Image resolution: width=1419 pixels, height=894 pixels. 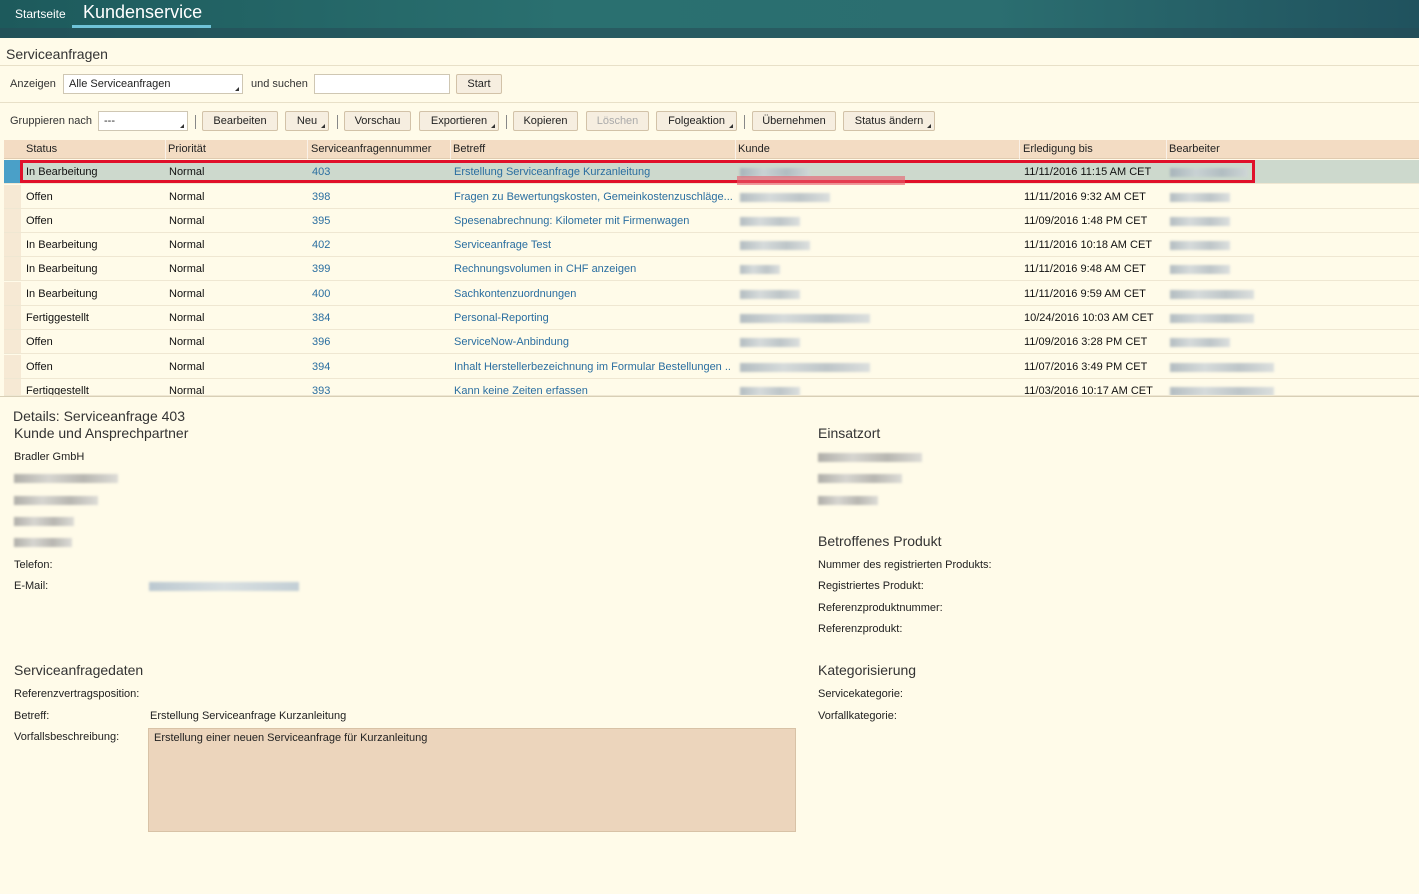 What do you see at coordinates (41, 149) in the screenshot?
I see `col-status: Status` at bounding box center [41, 149].